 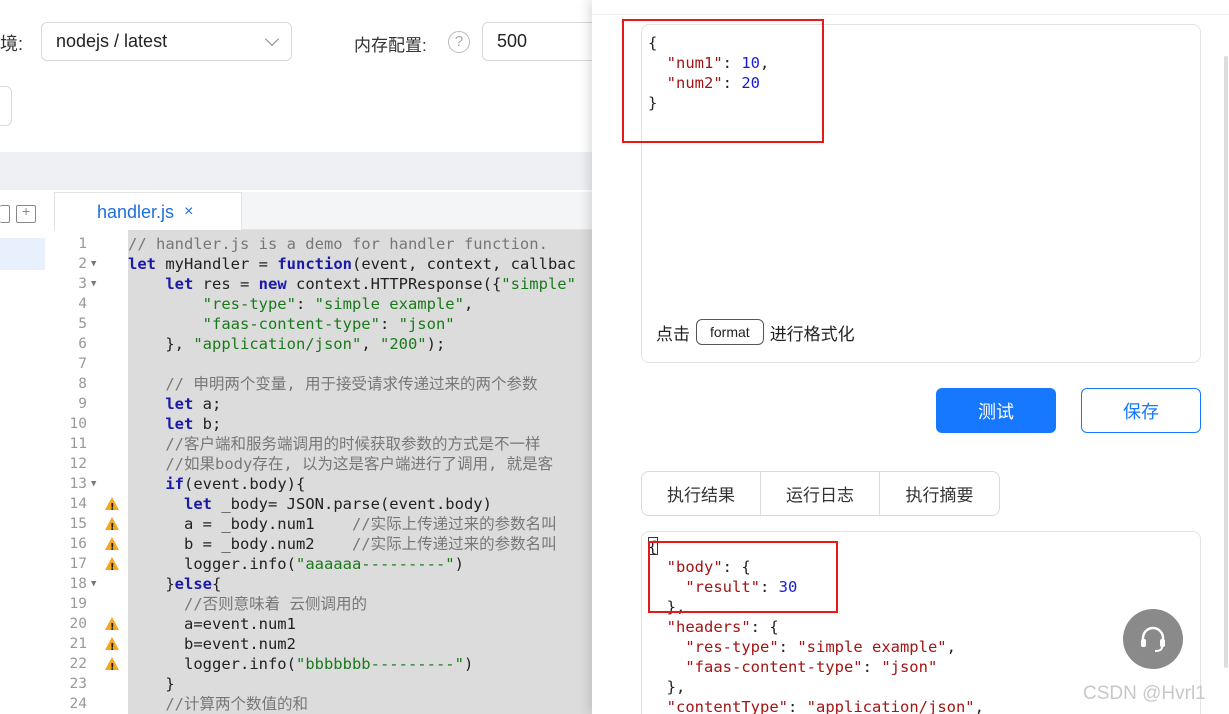 What do you see at coordinates (673, 334) in the screenshot?
I see `format-prefix: 点击` at bounding box center [673, 334].